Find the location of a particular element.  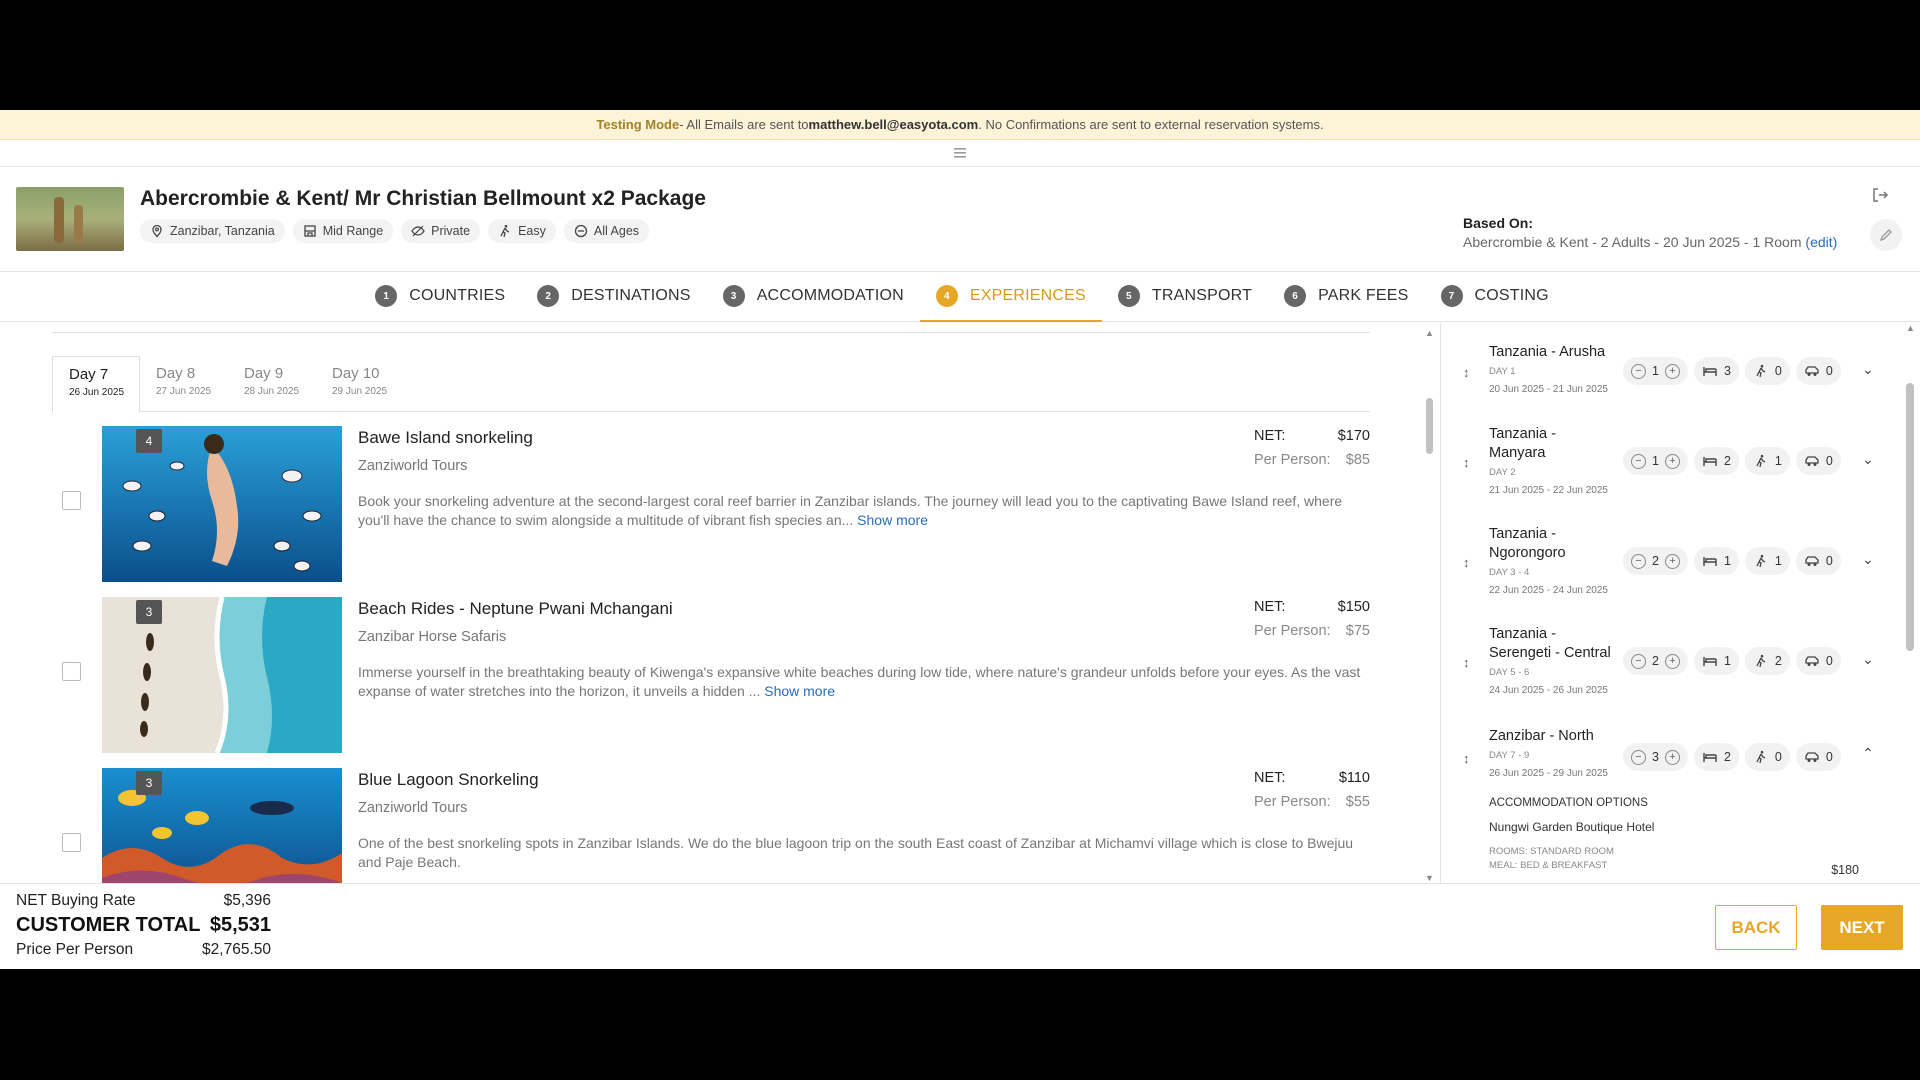

step-label: EXPERIENCES is located at coordinates (1027, 295).